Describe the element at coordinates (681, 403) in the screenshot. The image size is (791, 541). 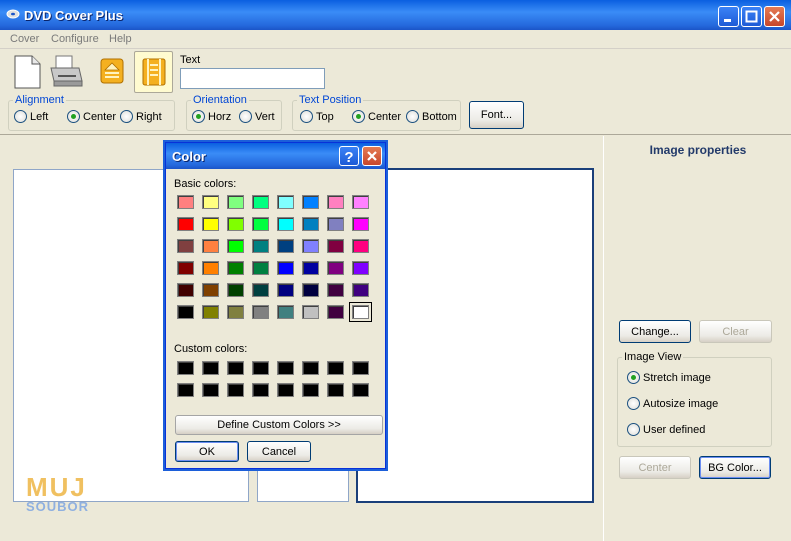
I see `autosize-image-label: Autosize image` at that location.